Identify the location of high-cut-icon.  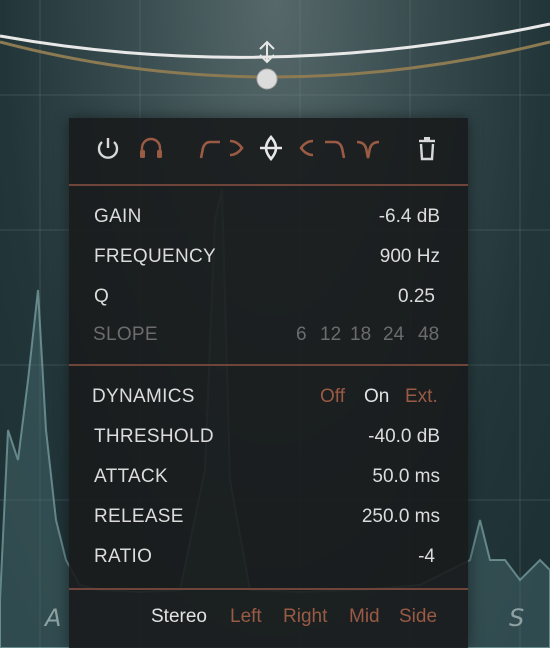
(335, 148).